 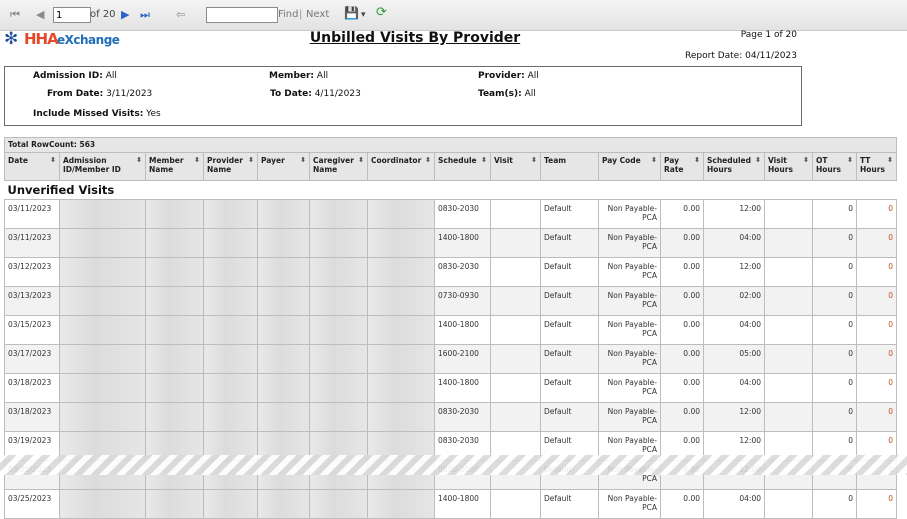 What do you see at coordinates (145, 15) in the screenshot?
I see `last-page-icon: ⏭` at bounding box center [145, 15].